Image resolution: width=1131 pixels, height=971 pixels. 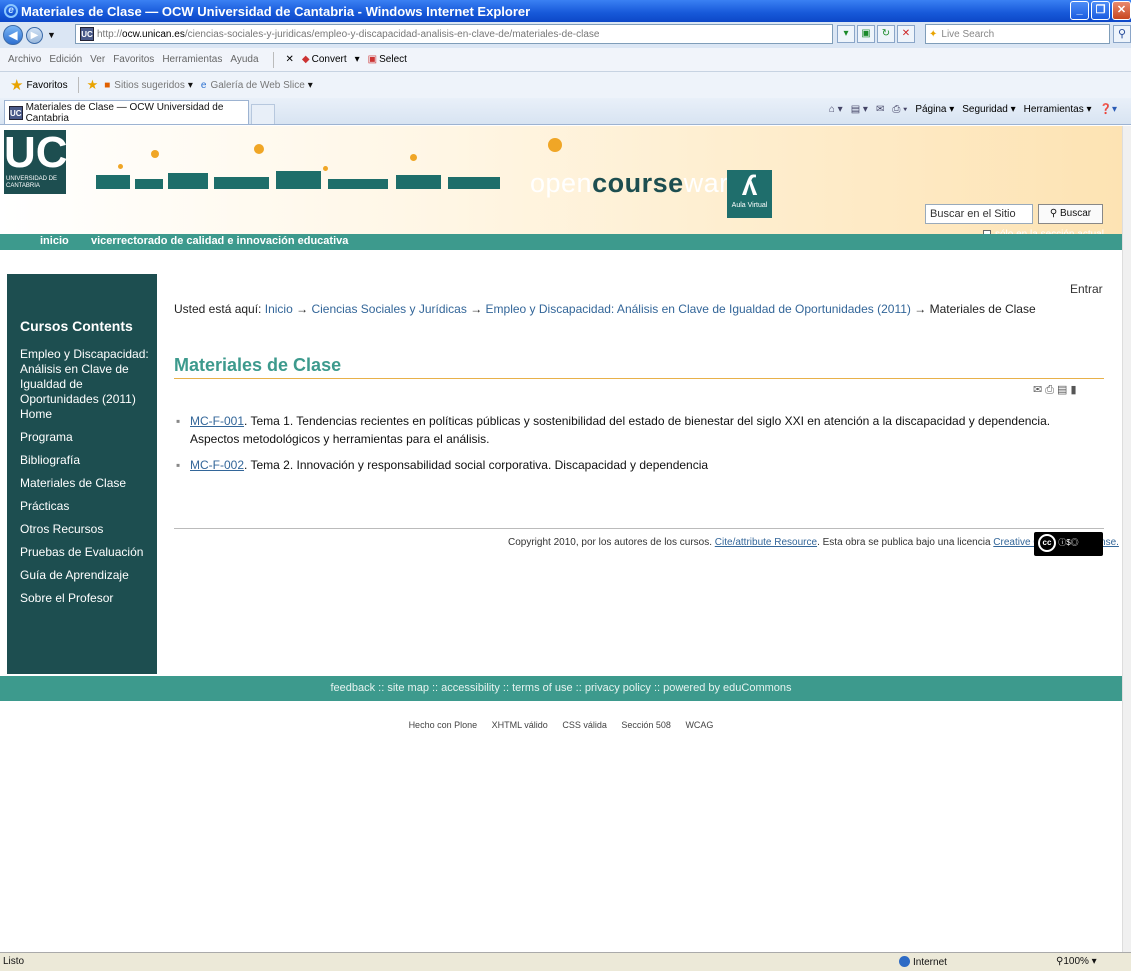 I want to click on mail-icon: ✉, so click(x=880, y=109).